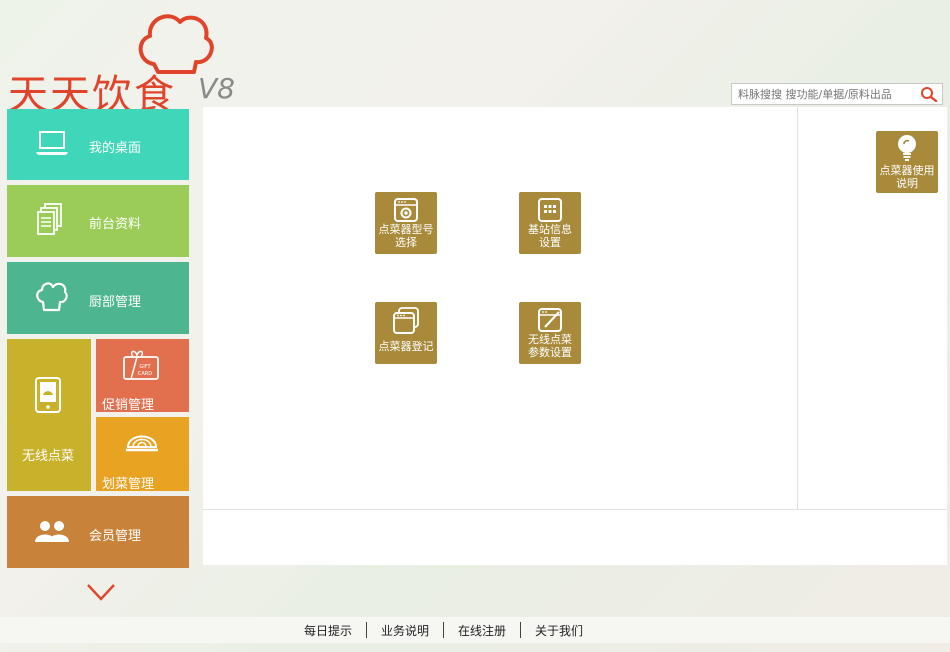 This screenshot has height=652, width=950. I want to click on search-icon, so click(929, 94).